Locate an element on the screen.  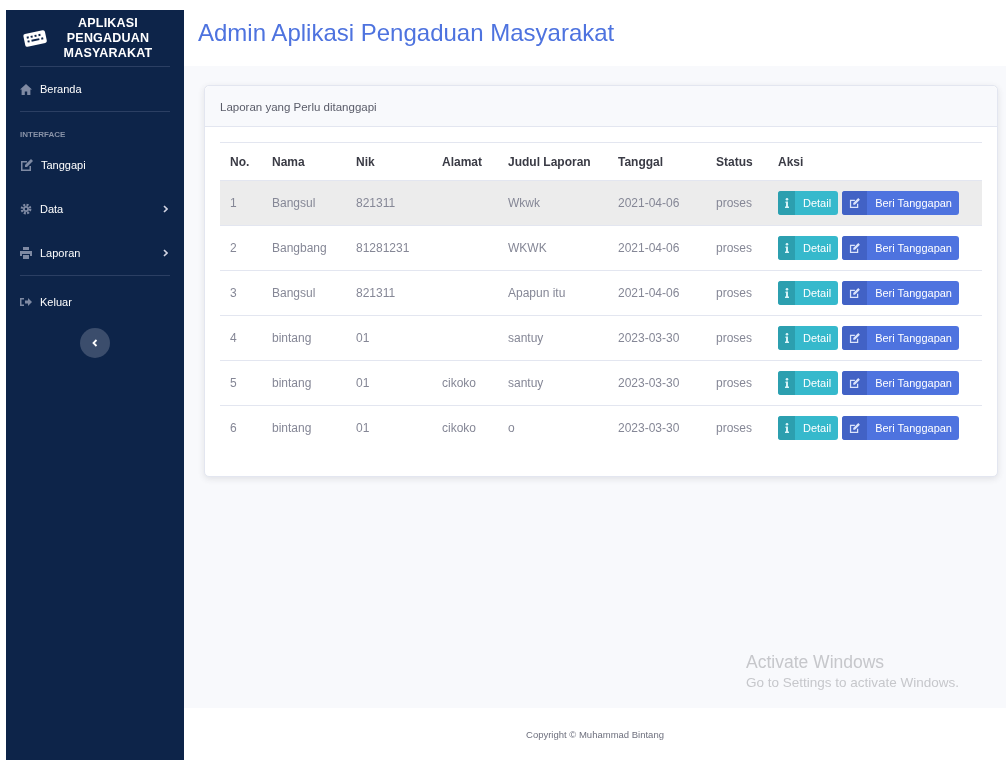
table-cell: 5 is located at coordinates (233, 383).